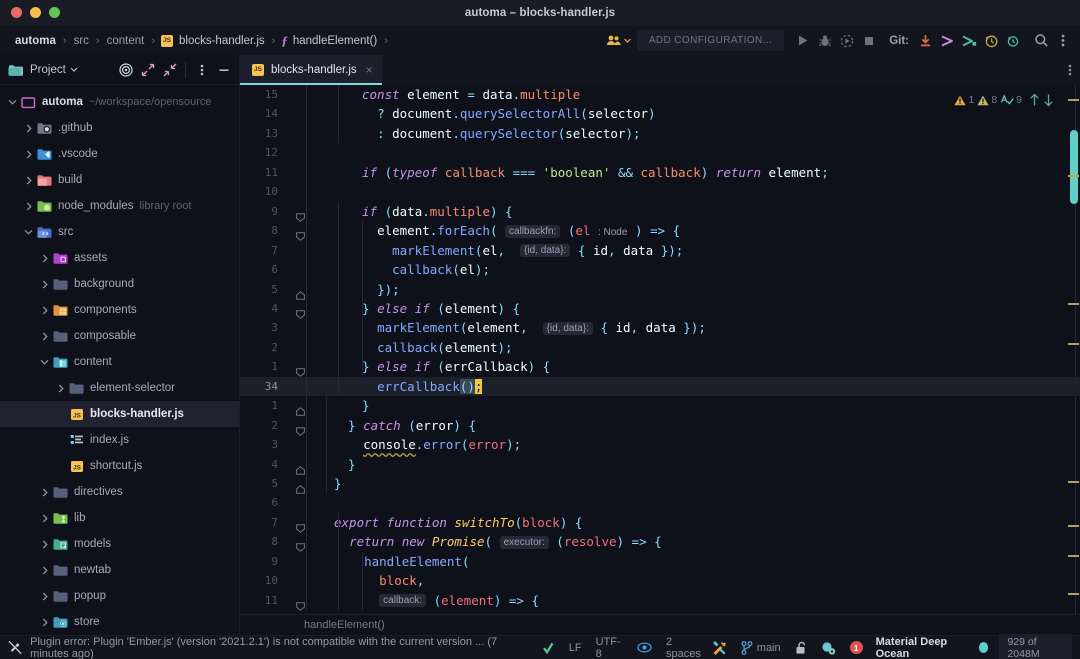  What do you see at coordinates (575, 648) in the screenshot?
I see `line-separator-indicator: LF` at bounding box center [575, 648].